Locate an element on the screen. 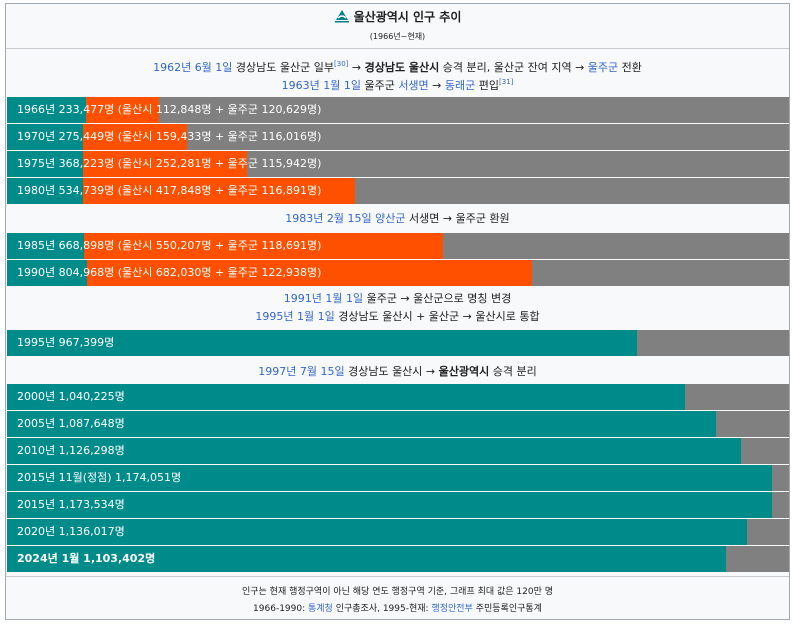 The height and width of the screenshot is (624, 794). note-bold: 울산광역시 is located at coordinates (464, 371).